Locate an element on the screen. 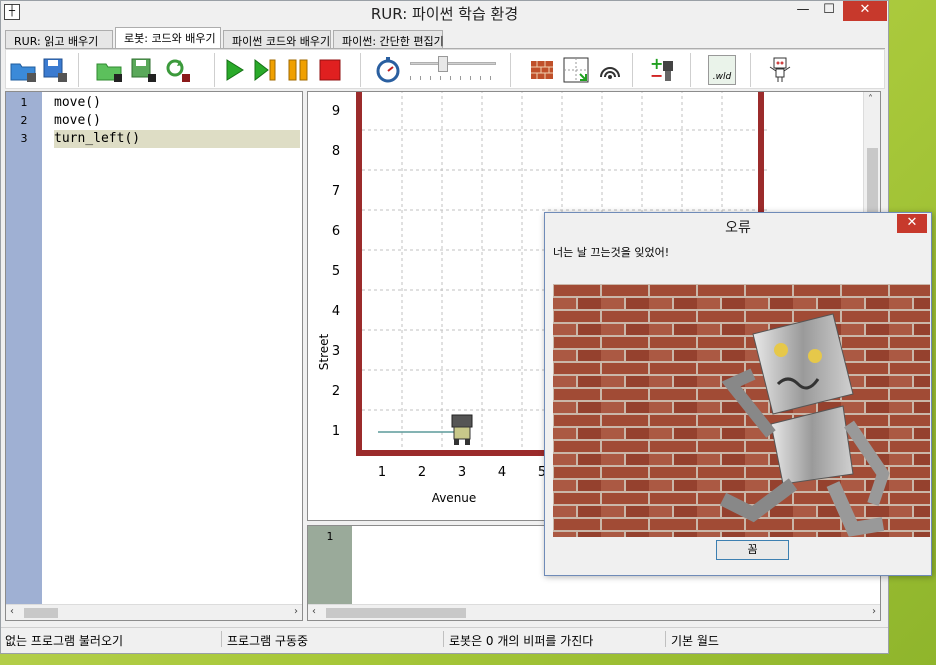 Image resolution: width=936 pixels, height=665 pixels. code-line-current: turn_left() is located at coordinates (177, 139).